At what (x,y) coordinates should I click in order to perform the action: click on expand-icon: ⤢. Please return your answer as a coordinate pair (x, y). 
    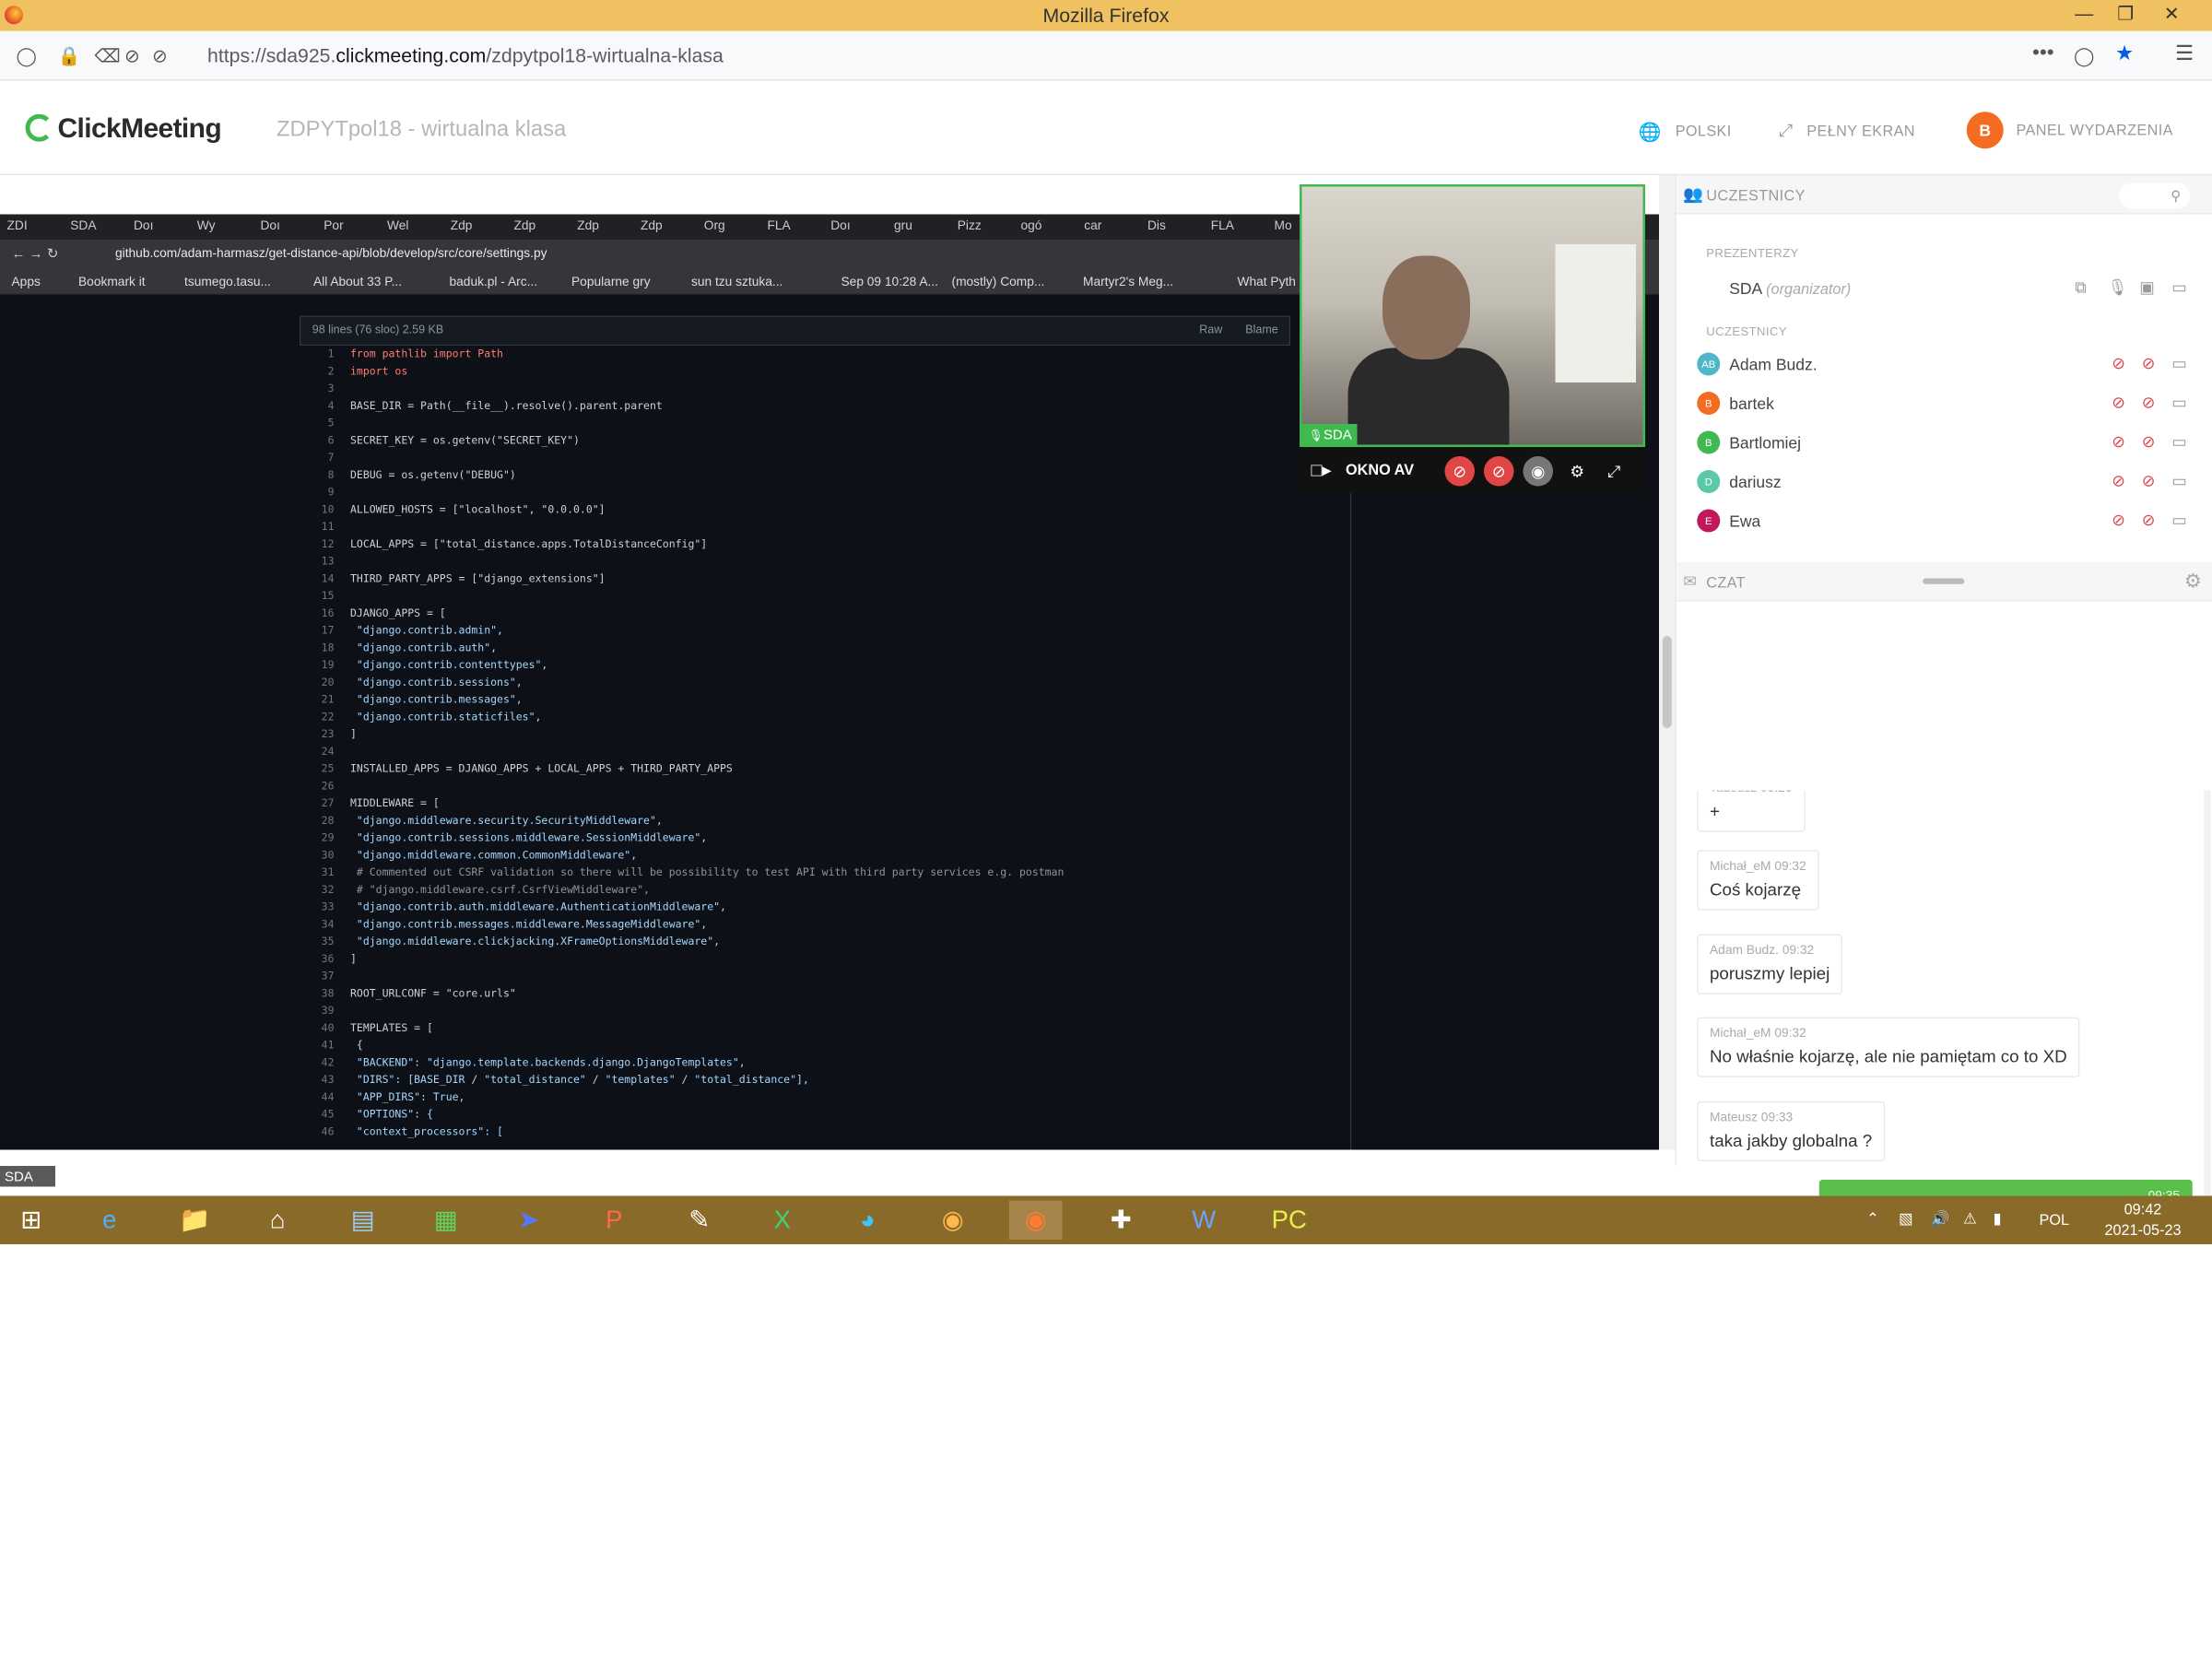
    Looking at the image, I should click on (1614, 471).